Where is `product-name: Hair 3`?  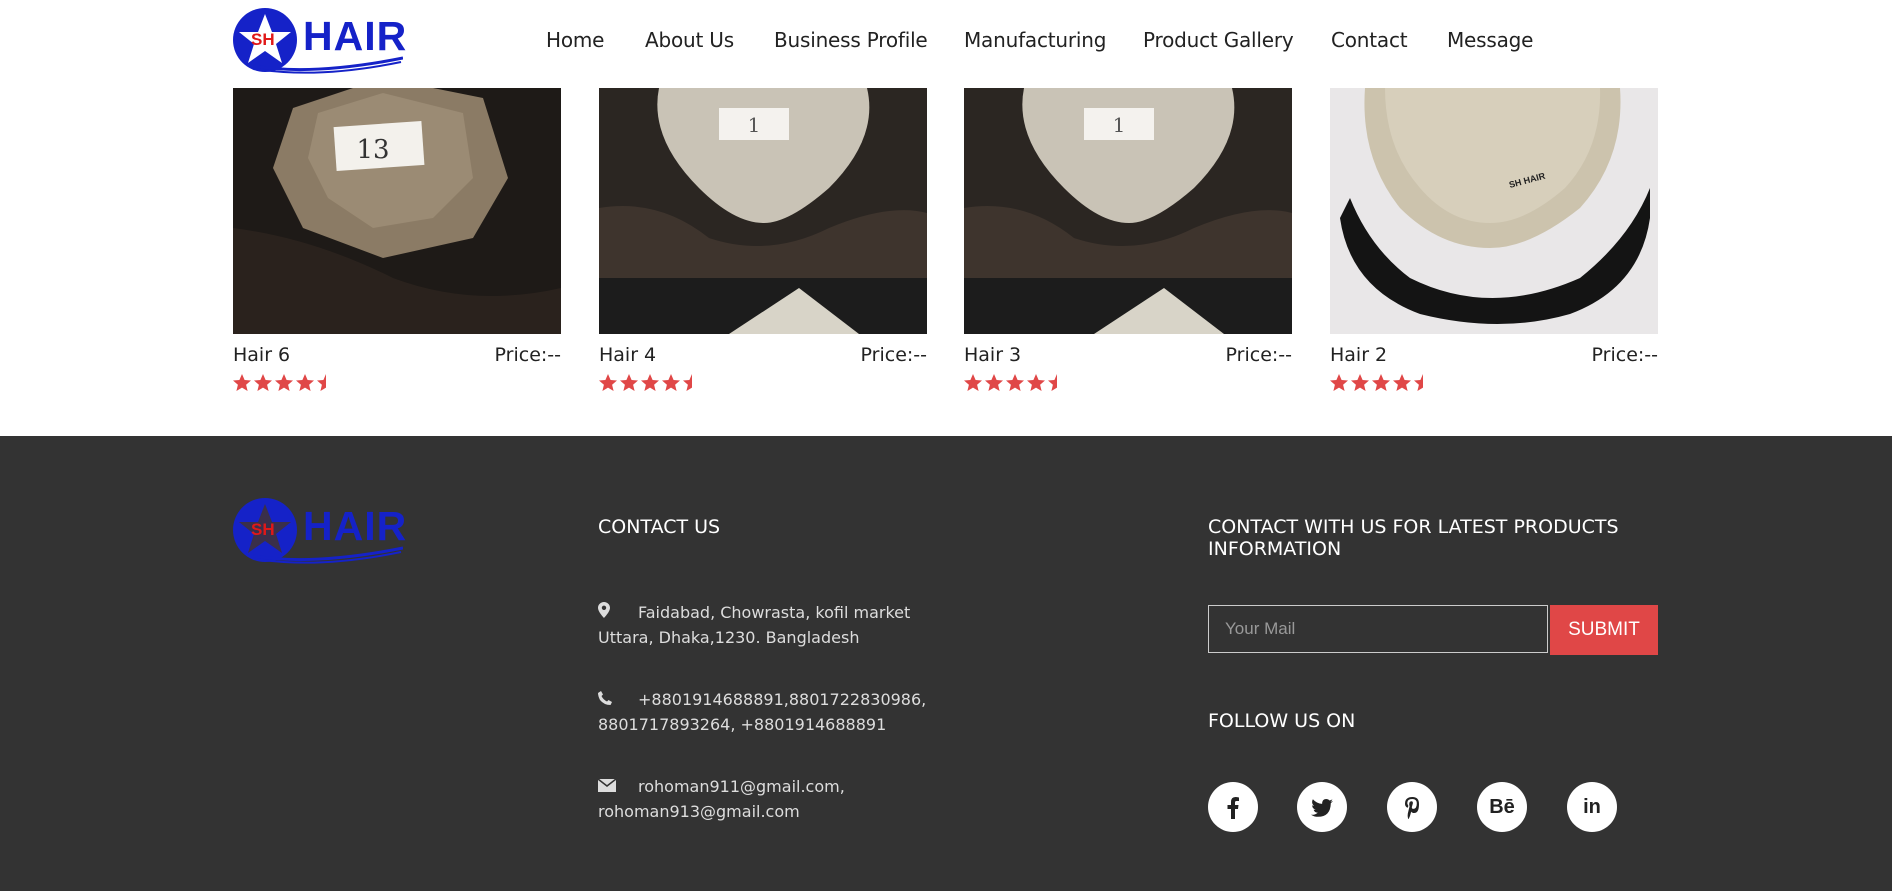 product-name: Hair 3 is located at coordinates (992, 355).